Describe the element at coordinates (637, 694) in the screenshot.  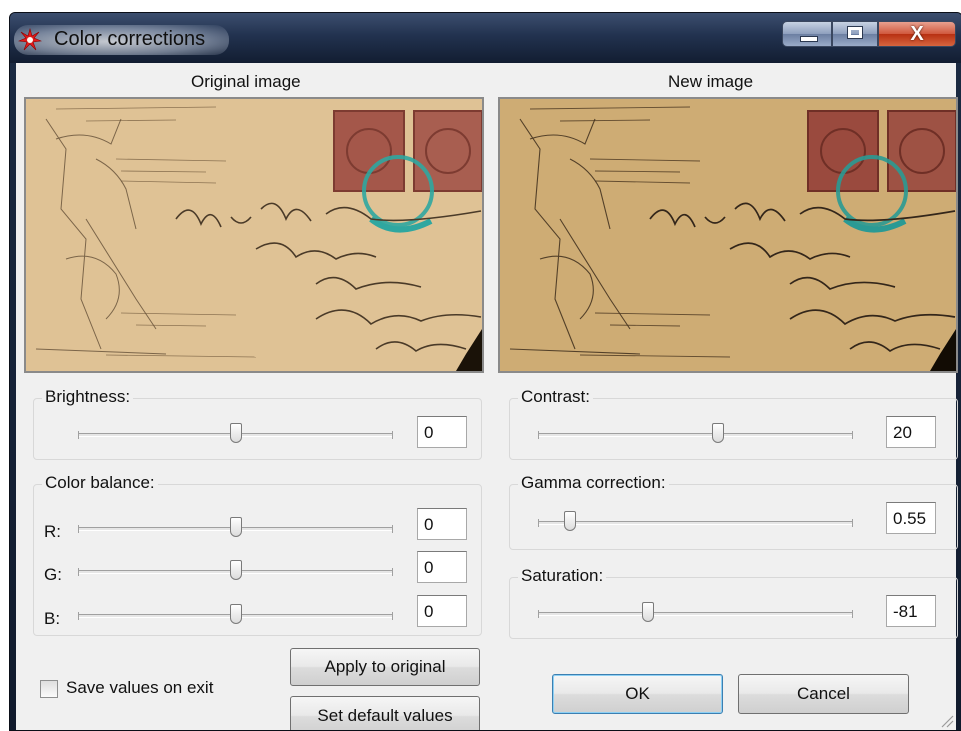
I see `ok-button: OK` at that location.